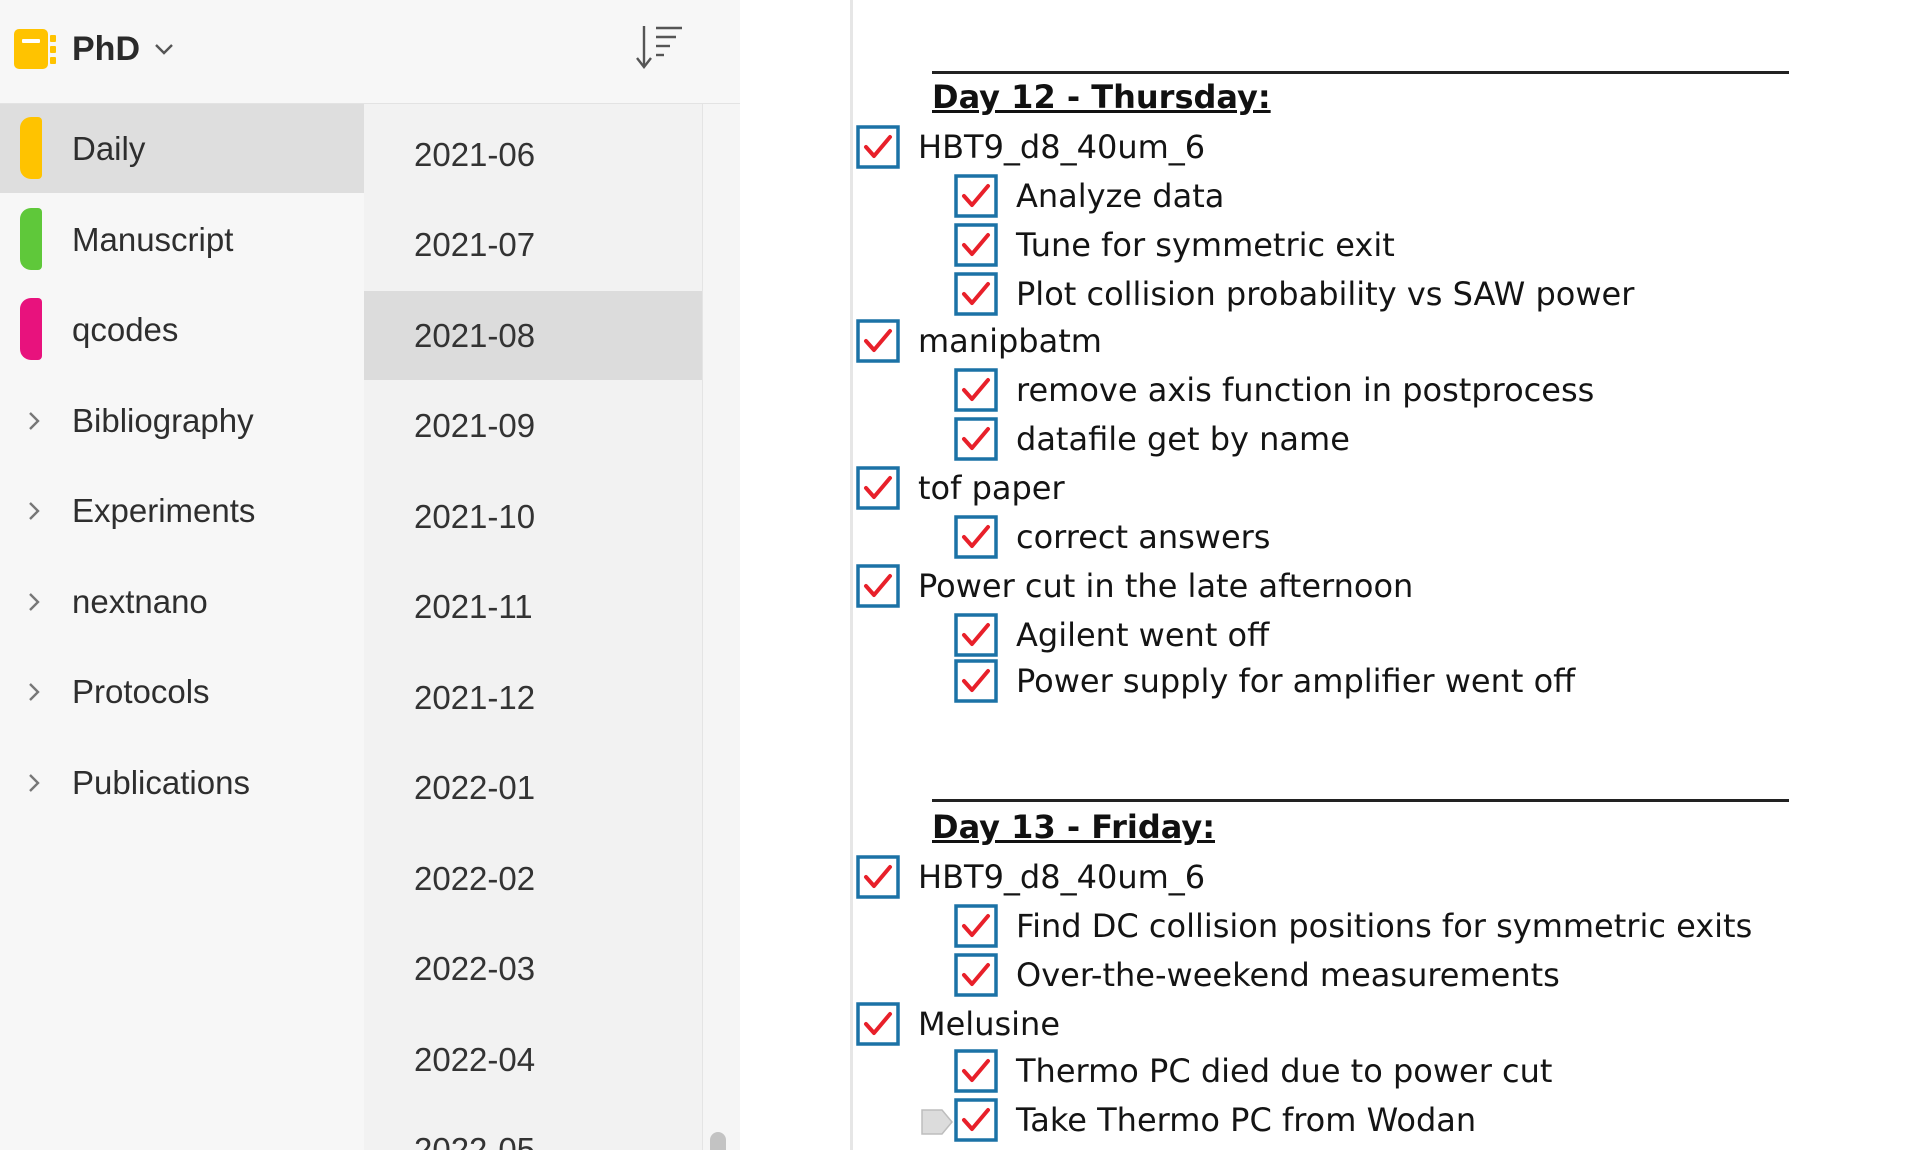 The image size is (1920, 1150). I want to click on page-item-2021-09: 2021-09, so click(533, 425).